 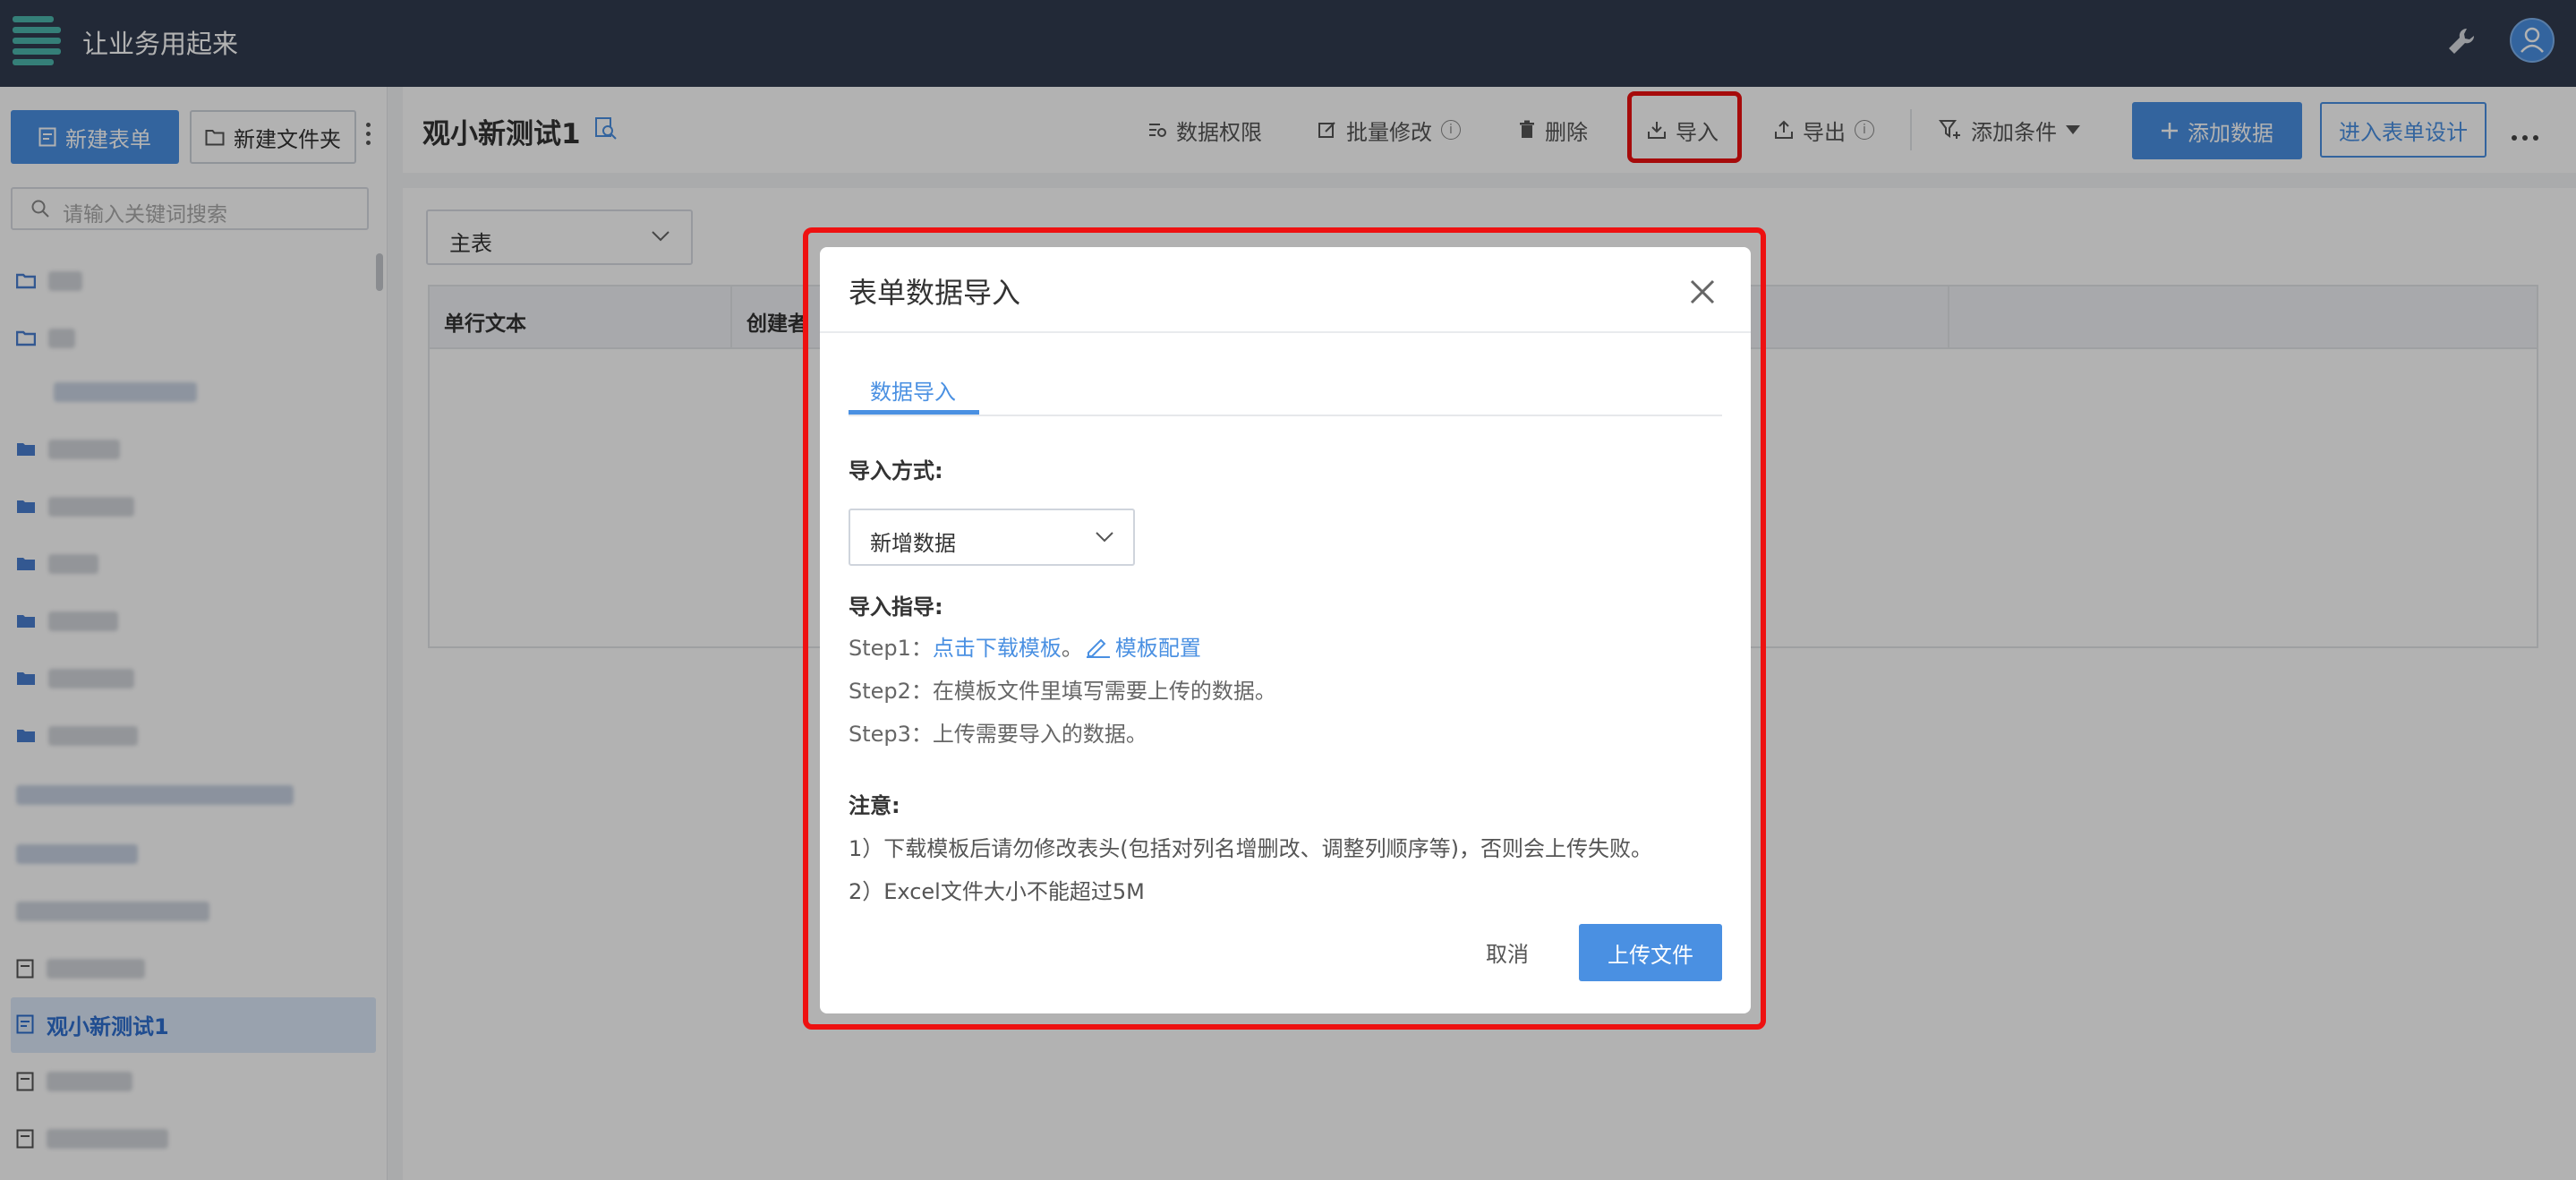 What do you see at coordinates (998, 734) in the screenshot?
I see `step3-text: Step3：上传需要导入的数据。` at bounding box center [998, 734].